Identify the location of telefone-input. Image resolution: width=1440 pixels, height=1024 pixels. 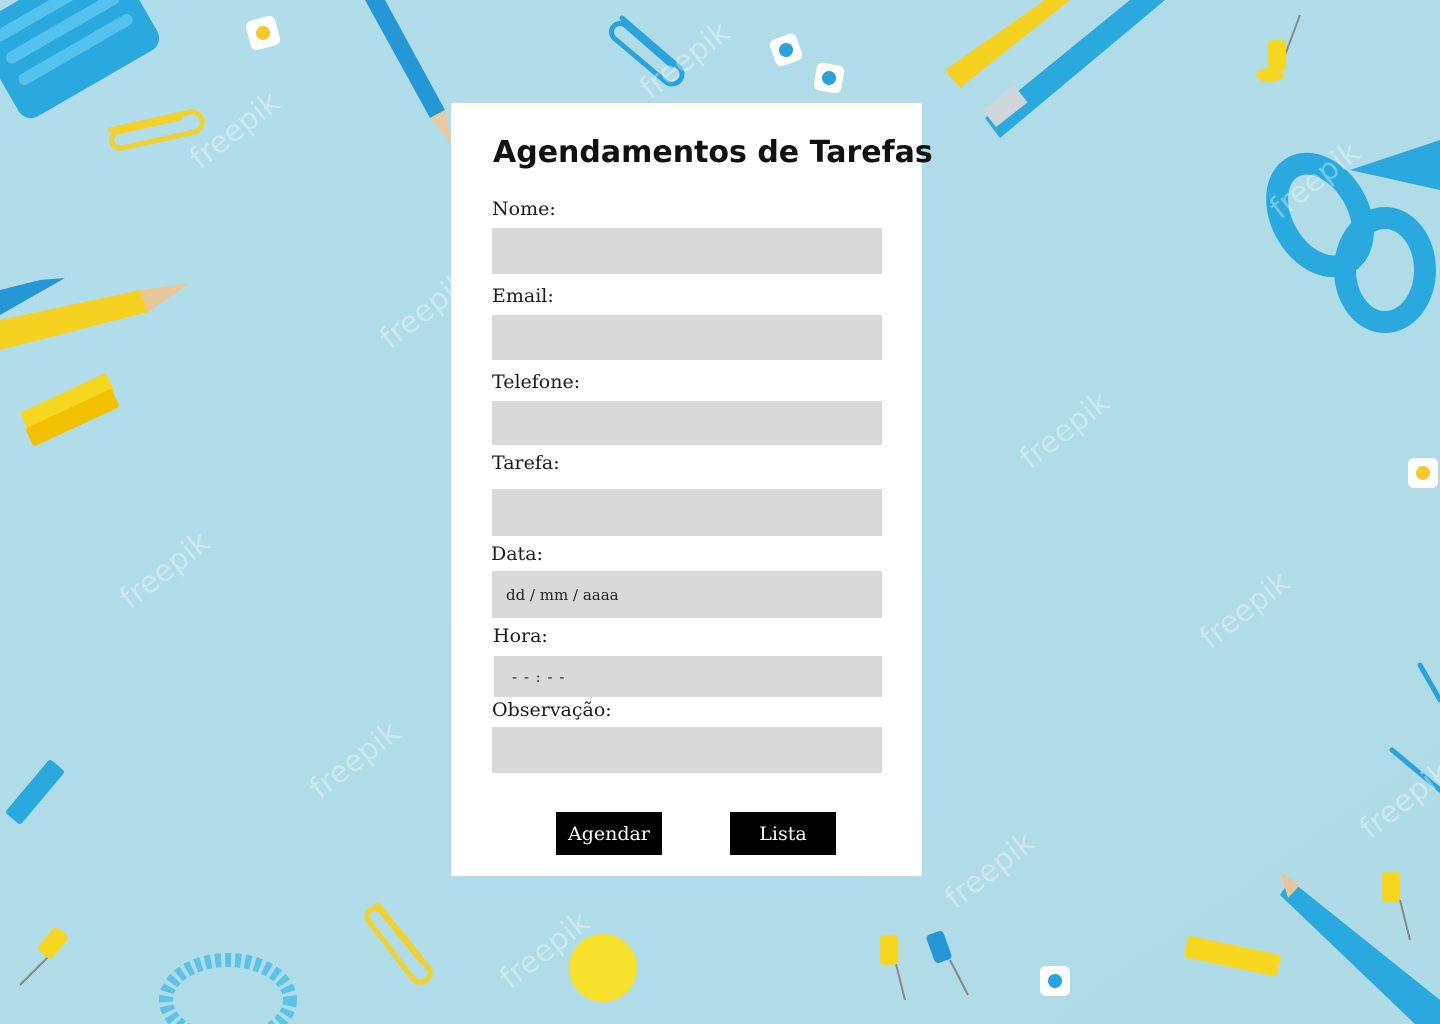
(687, 423).